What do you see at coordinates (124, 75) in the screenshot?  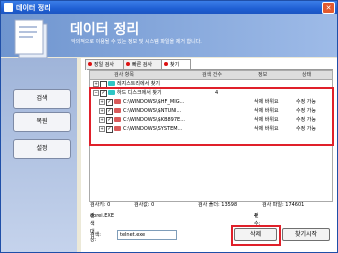 I see `col-header-item: 검사 항목` at bounding box center [124, 75].